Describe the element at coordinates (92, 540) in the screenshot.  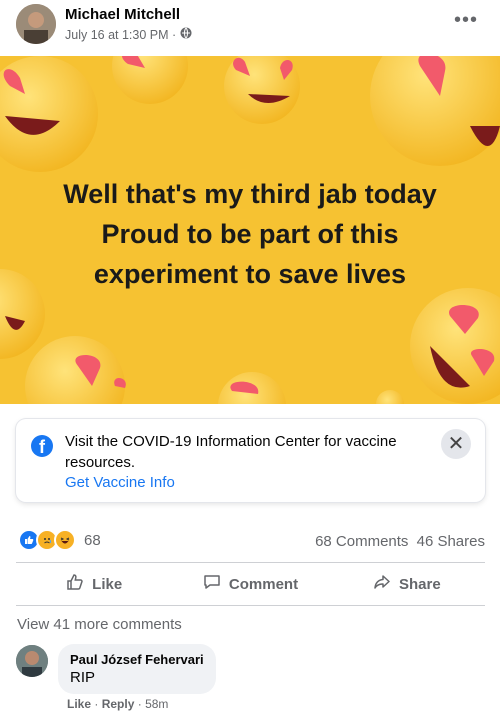
I see `reaction-count: 68` at that location.